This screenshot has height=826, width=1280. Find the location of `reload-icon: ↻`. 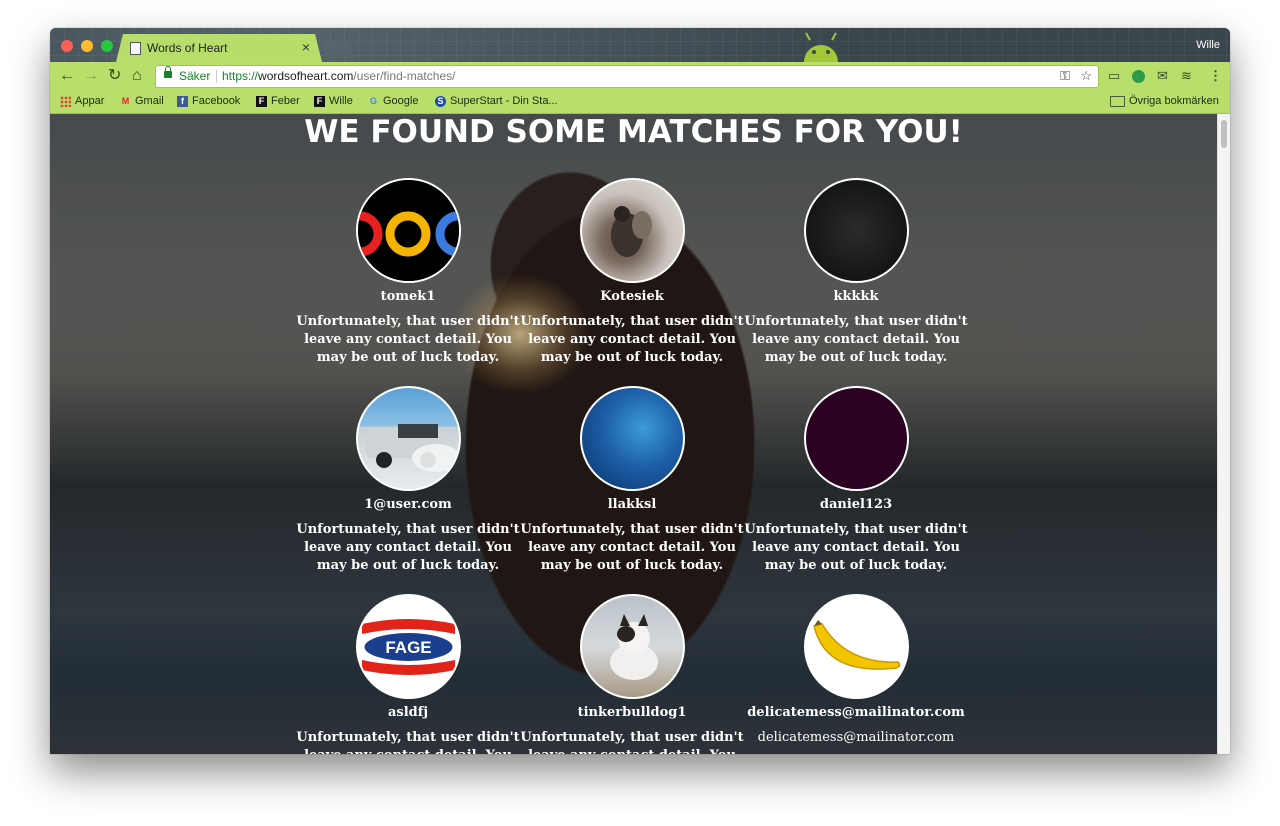

reload-icon: ↻ is located at coordinates (114, 76).